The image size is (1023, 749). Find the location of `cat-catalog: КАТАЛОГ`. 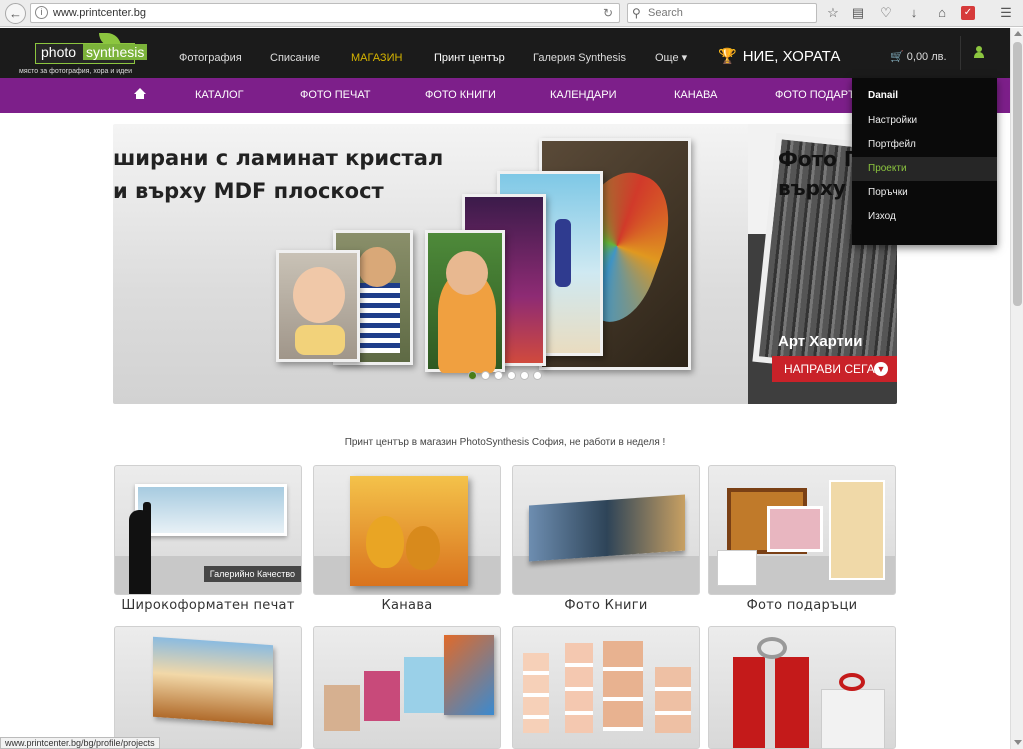

cat-catalog: КАТАЛОГ is located at coordinates (219, 95).